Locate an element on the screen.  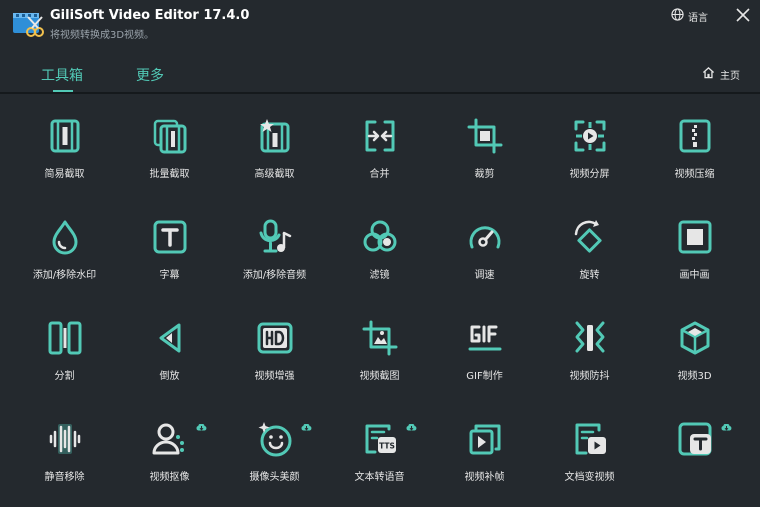
tool-zip: 视频压缩 is located at coordinates (694, 144).